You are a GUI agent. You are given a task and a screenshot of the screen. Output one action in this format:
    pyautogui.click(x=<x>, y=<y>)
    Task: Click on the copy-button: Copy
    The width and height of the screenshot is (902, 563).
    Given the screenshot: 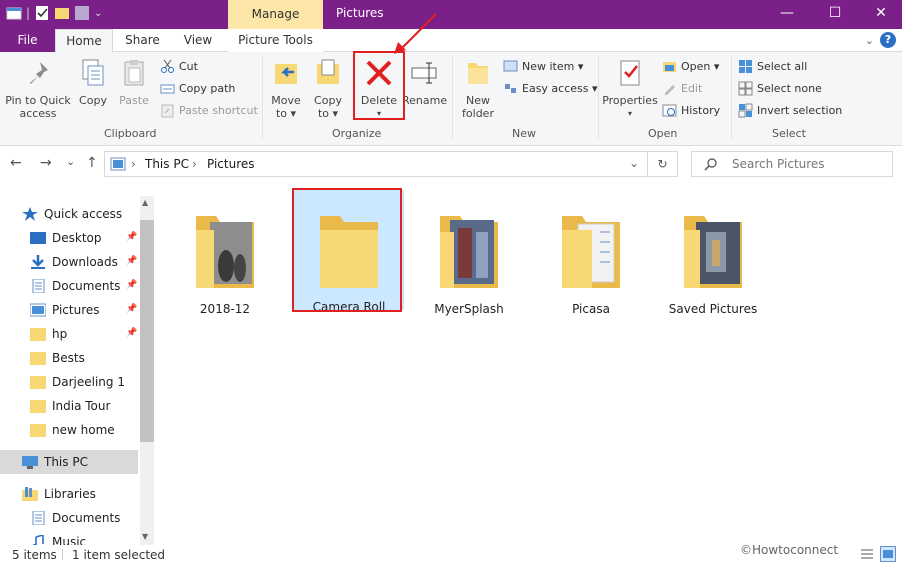 What is the action you would take?
    pyautogui.click(x=93, y=82)
    